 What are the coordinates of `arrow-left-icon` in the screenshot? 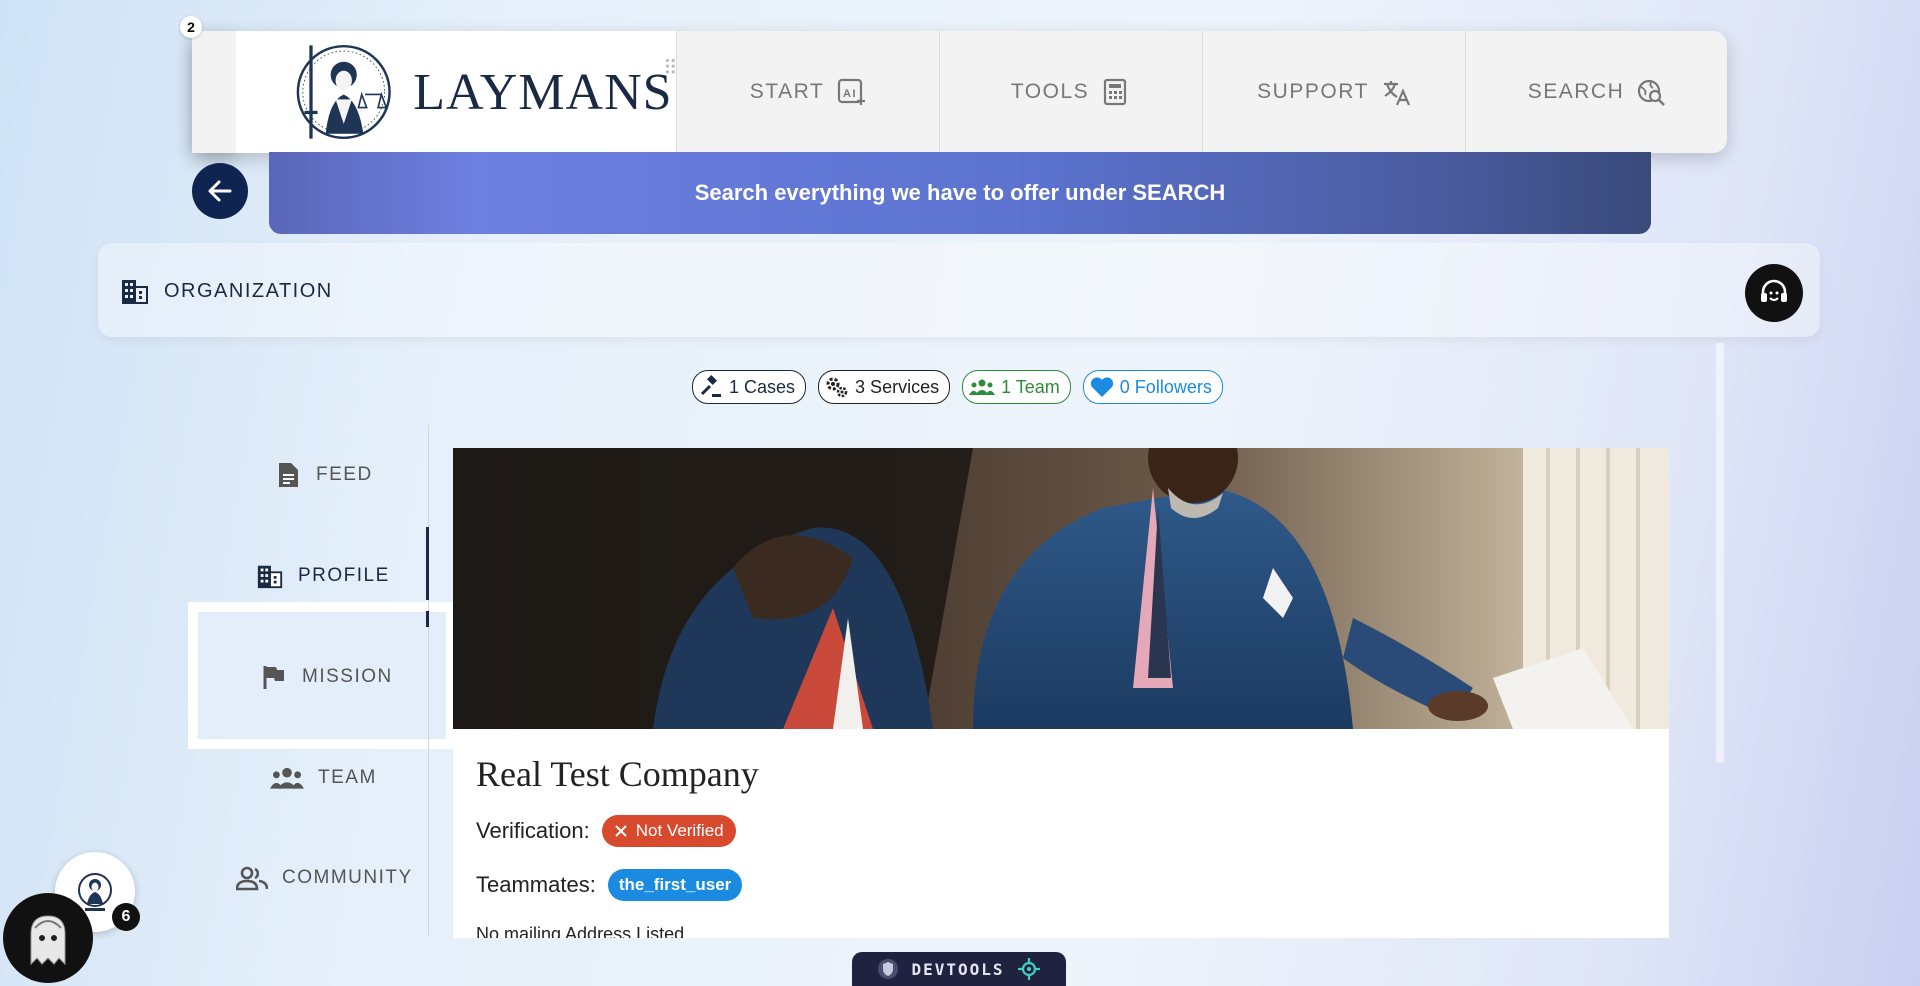 It's located at (220, 191).